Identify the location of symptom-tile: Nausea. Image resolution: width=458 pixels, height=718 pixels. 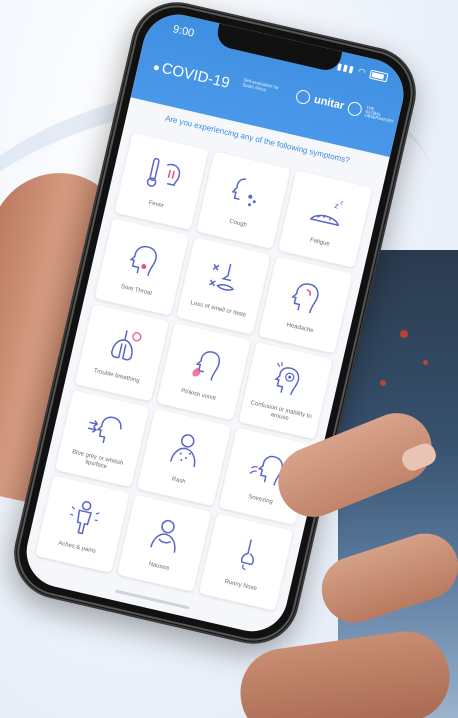
(164, 543).